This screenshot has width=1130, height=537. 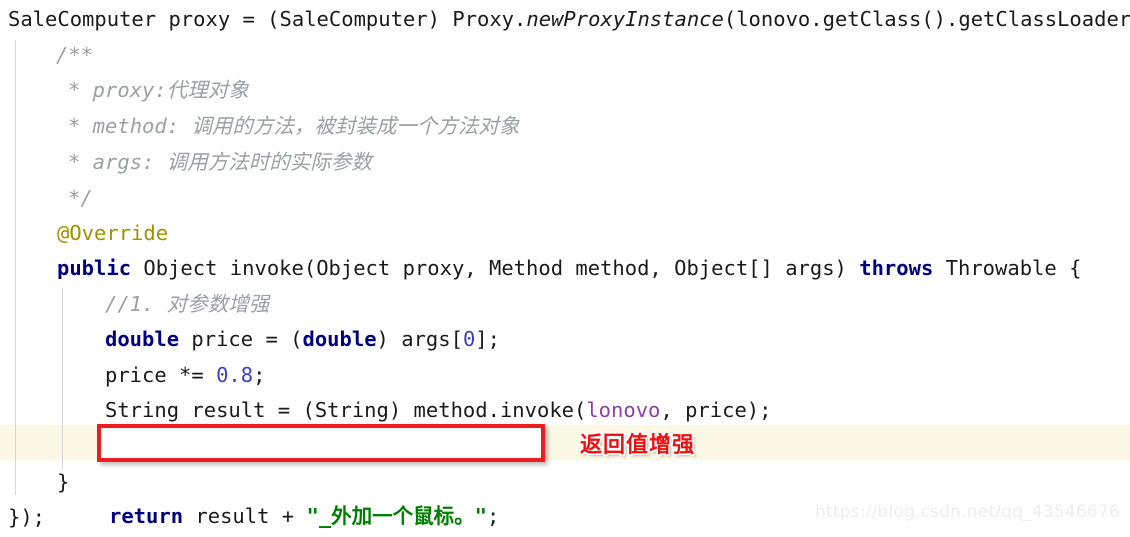 I want to click on code-line-4: * method: 调用的方法，被封装成一个方法对象, so click(x=293, y=126).